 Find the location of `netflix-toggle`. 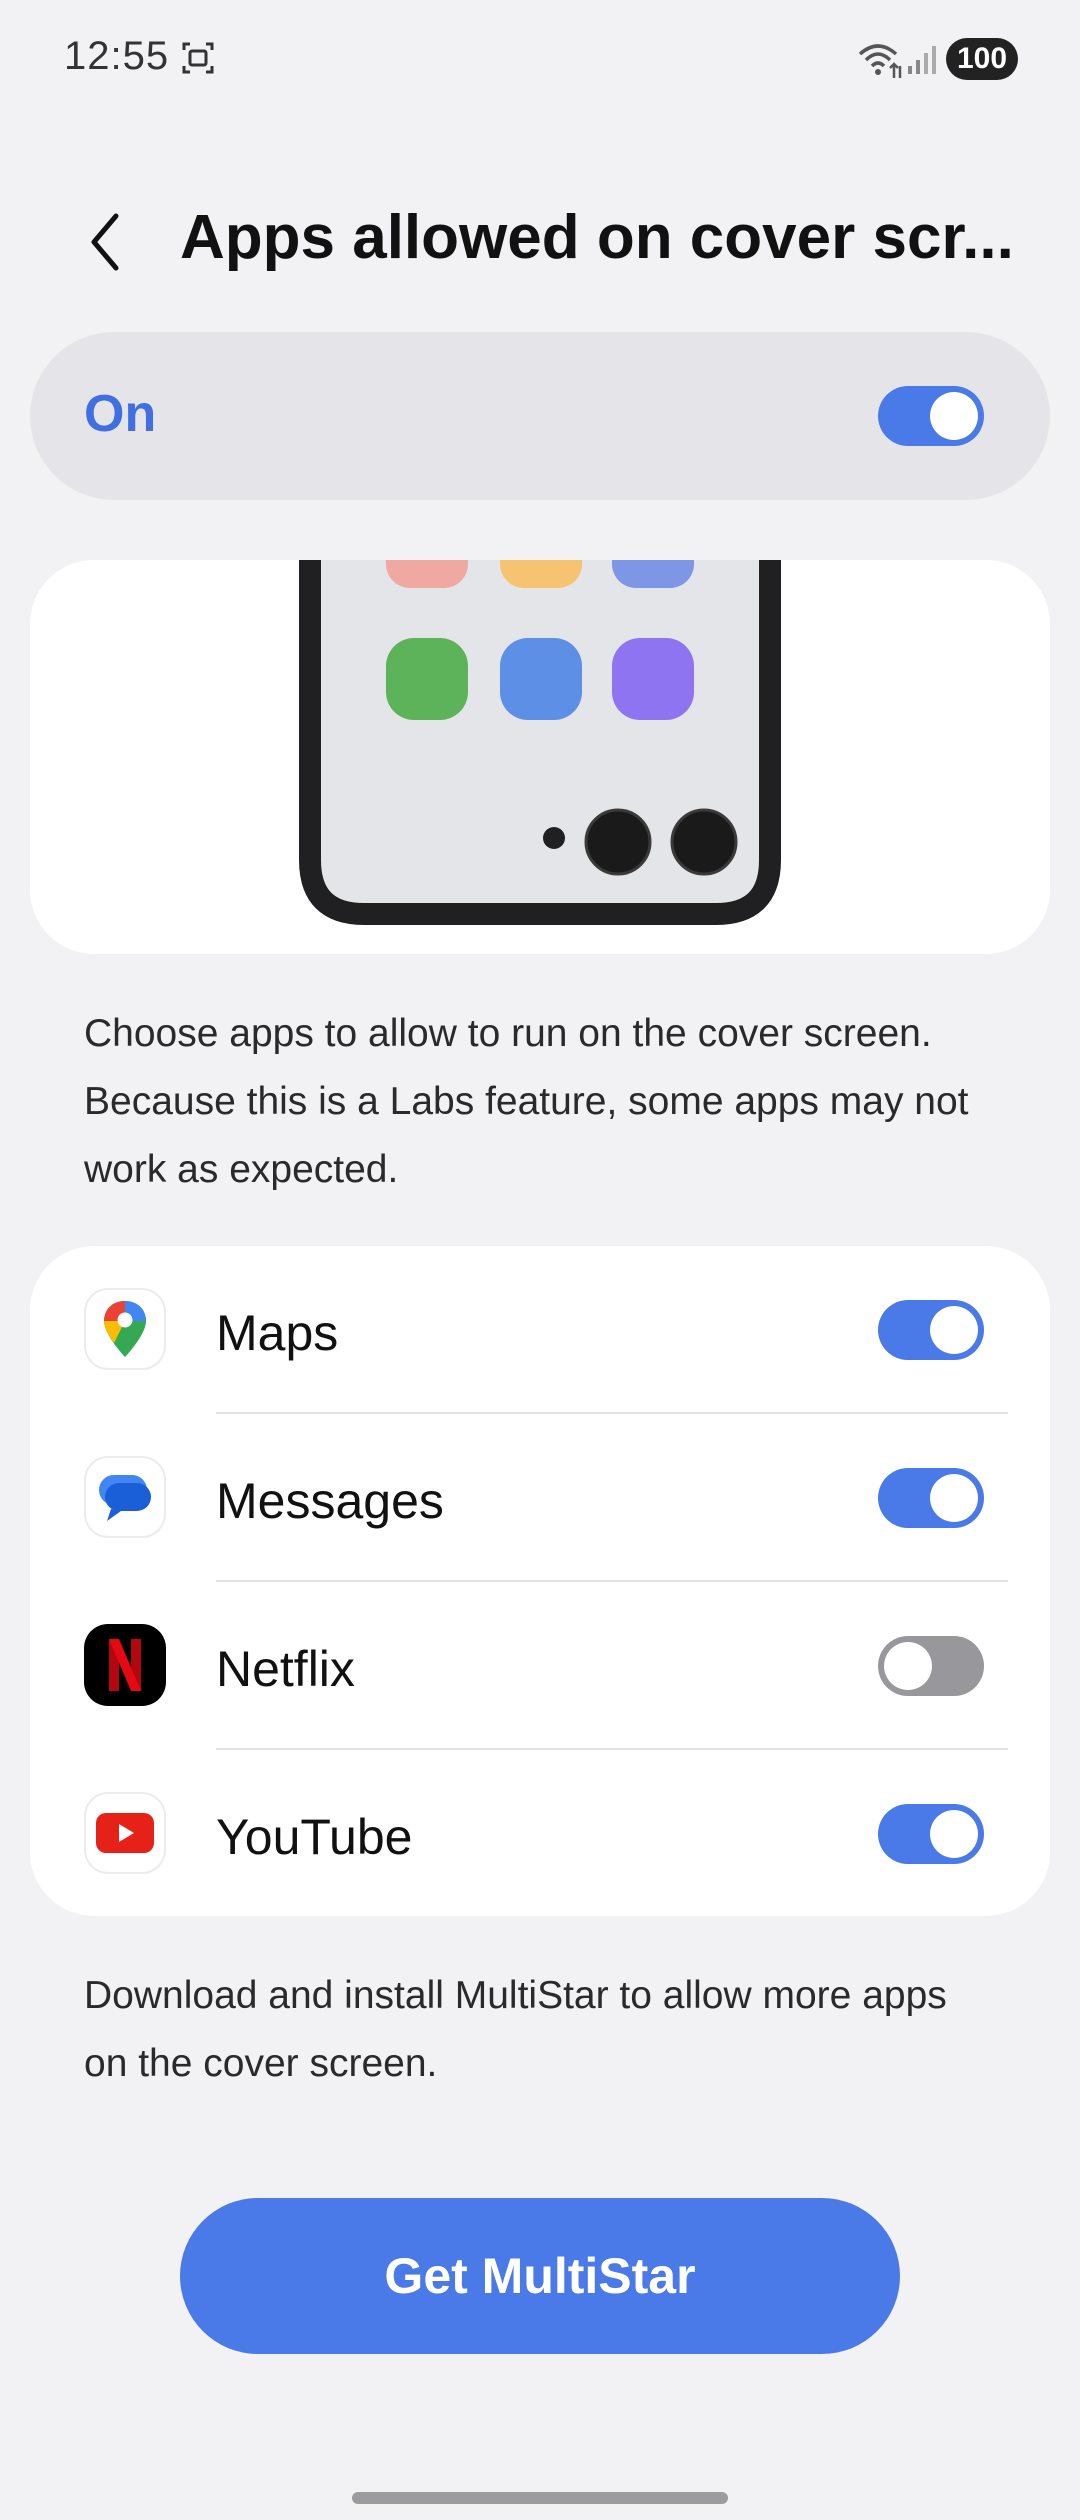

netflix-toggle is located at coordinates (931, 1666).